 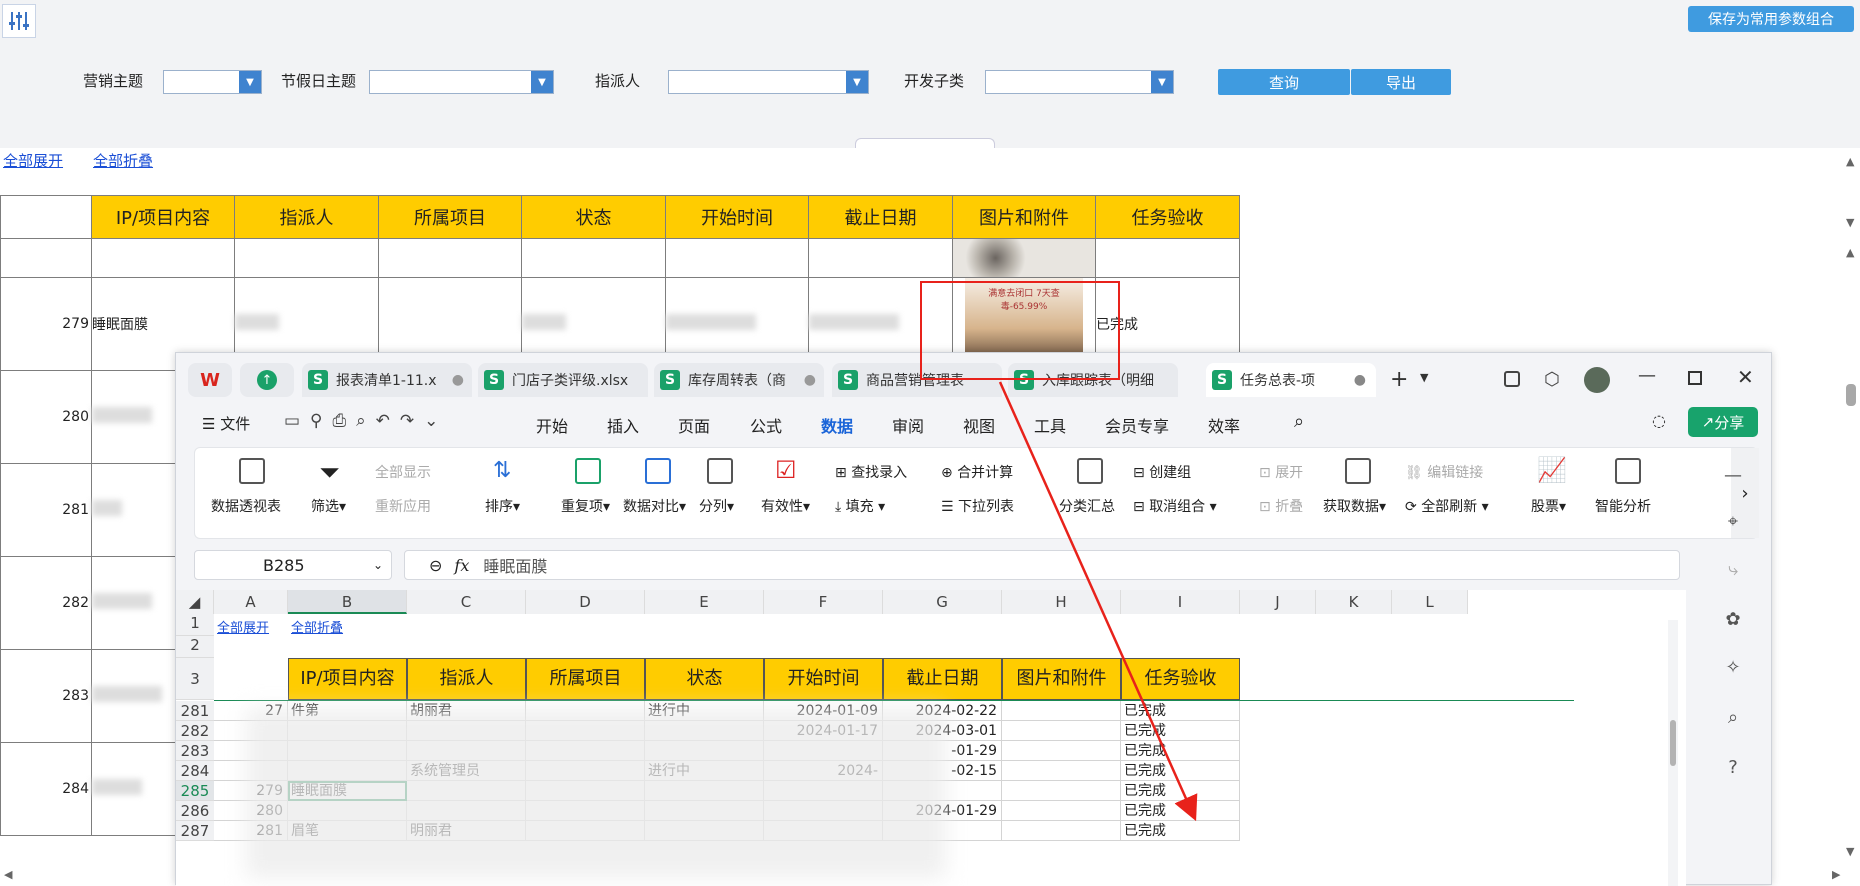 I want to click on share-button: ↗ 分享, so click(x=1723, y=422).